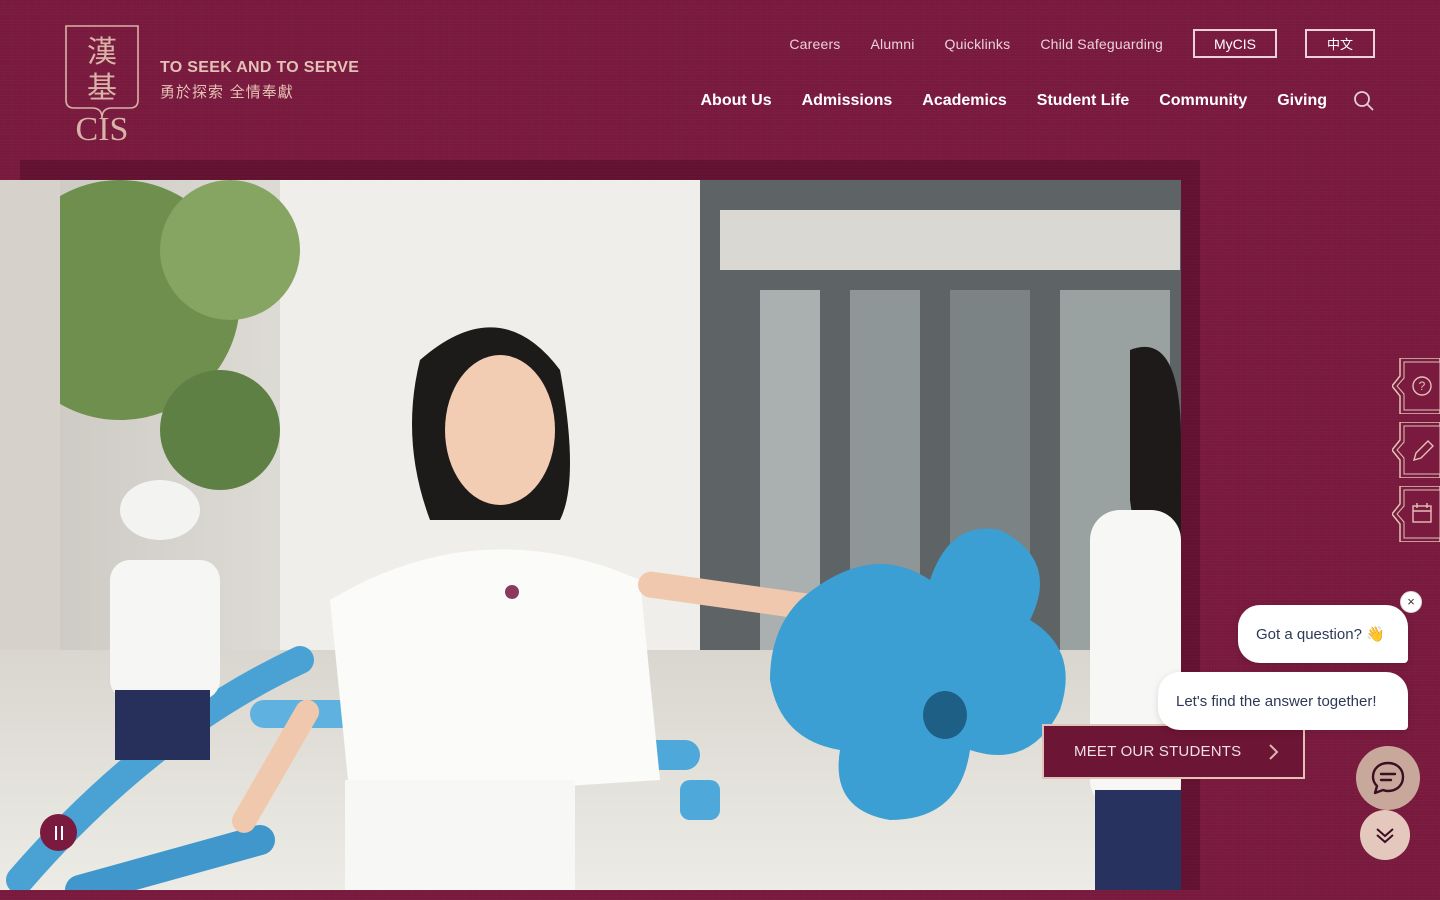 The image size is (1440, 900). Describe the element at coordinates (1320, 634) in the screenshot. I see `chat-bubble-question-text: Got a question? 👋` at that location.